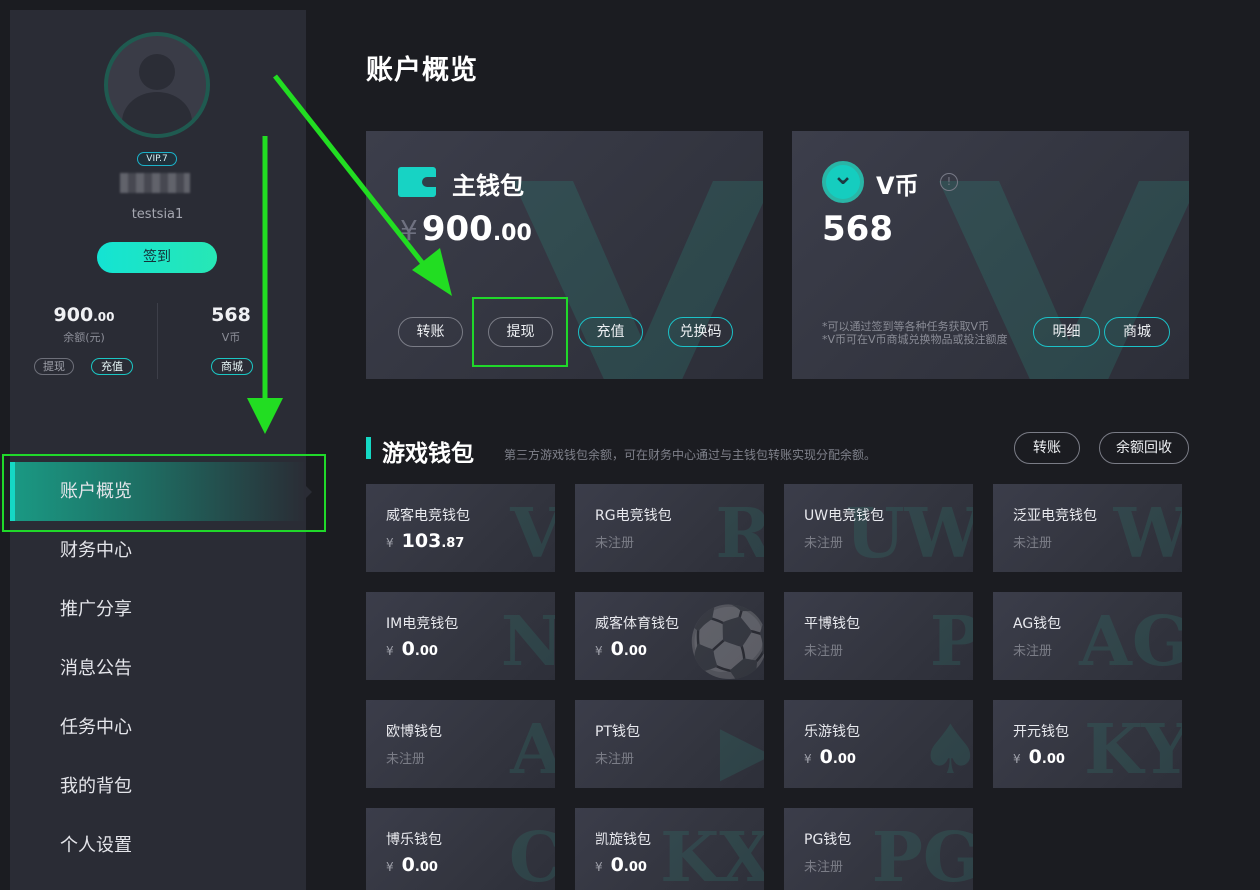 The width and height of the screenshot is (1260, 890). I want to click on recharge-button: 充值, so click(610, 332).